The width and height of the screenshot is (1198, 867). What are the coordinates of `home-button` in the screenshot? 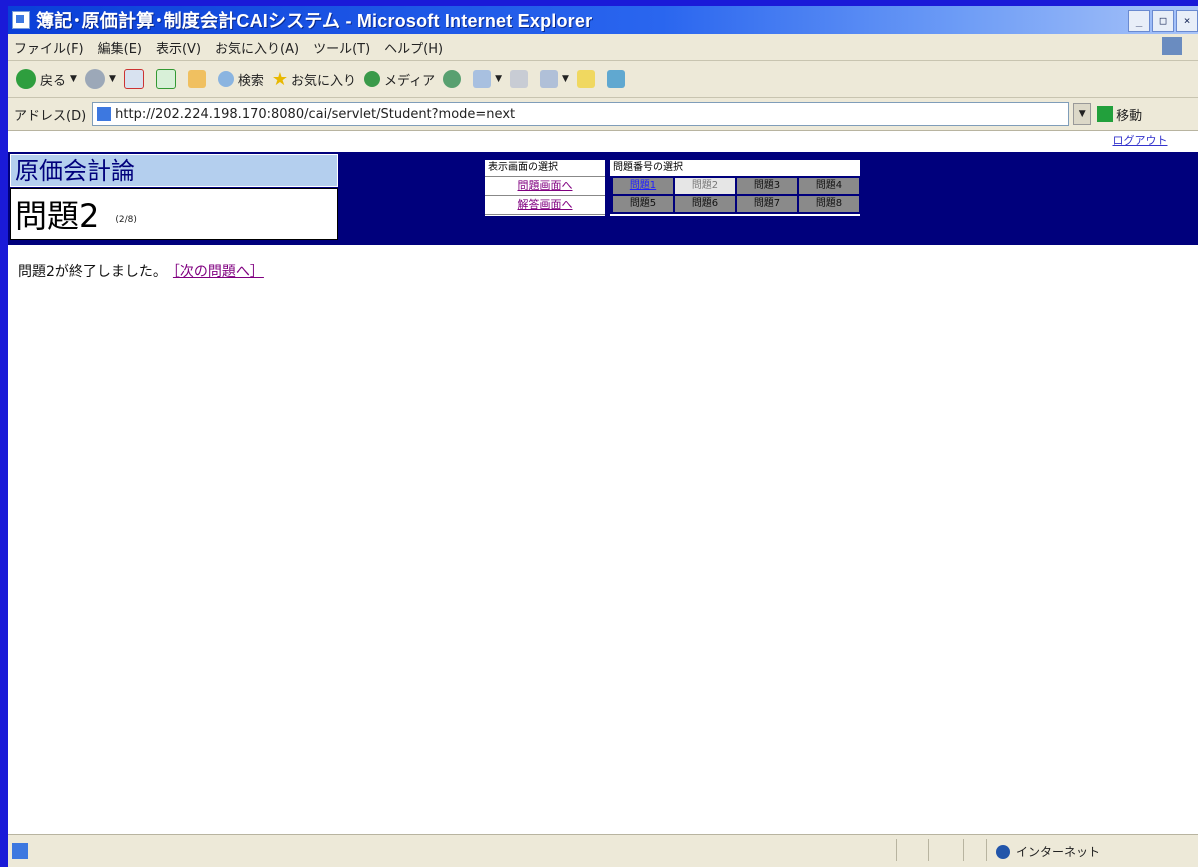 It's located at (198, 79).